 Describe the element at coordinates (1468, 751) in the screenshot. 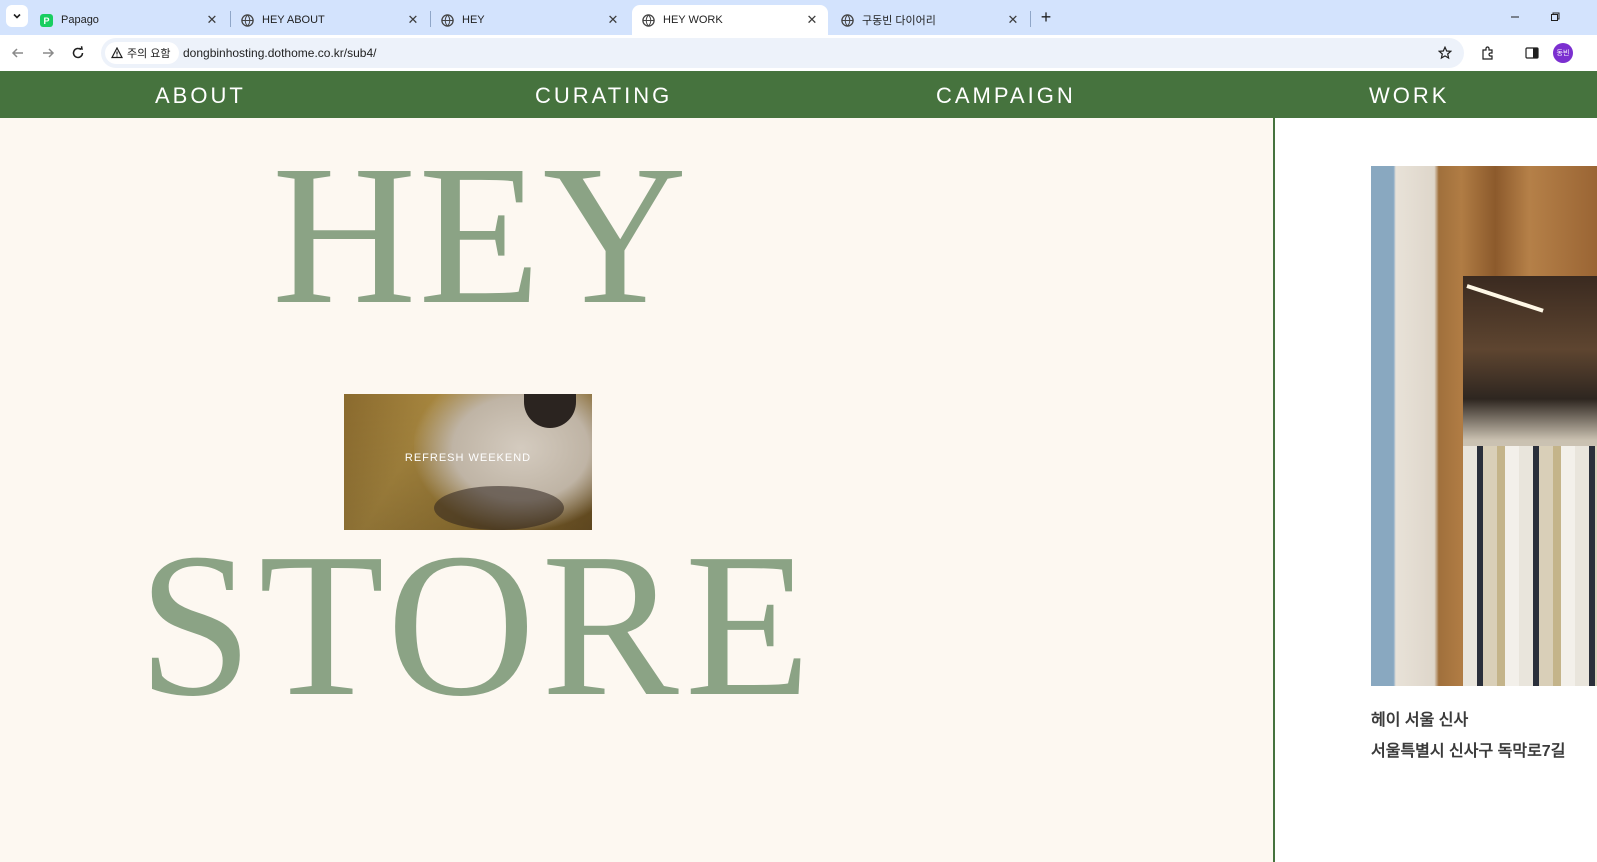

I see `store-address: 서울특별시 신사구 독막로7길` at that location.